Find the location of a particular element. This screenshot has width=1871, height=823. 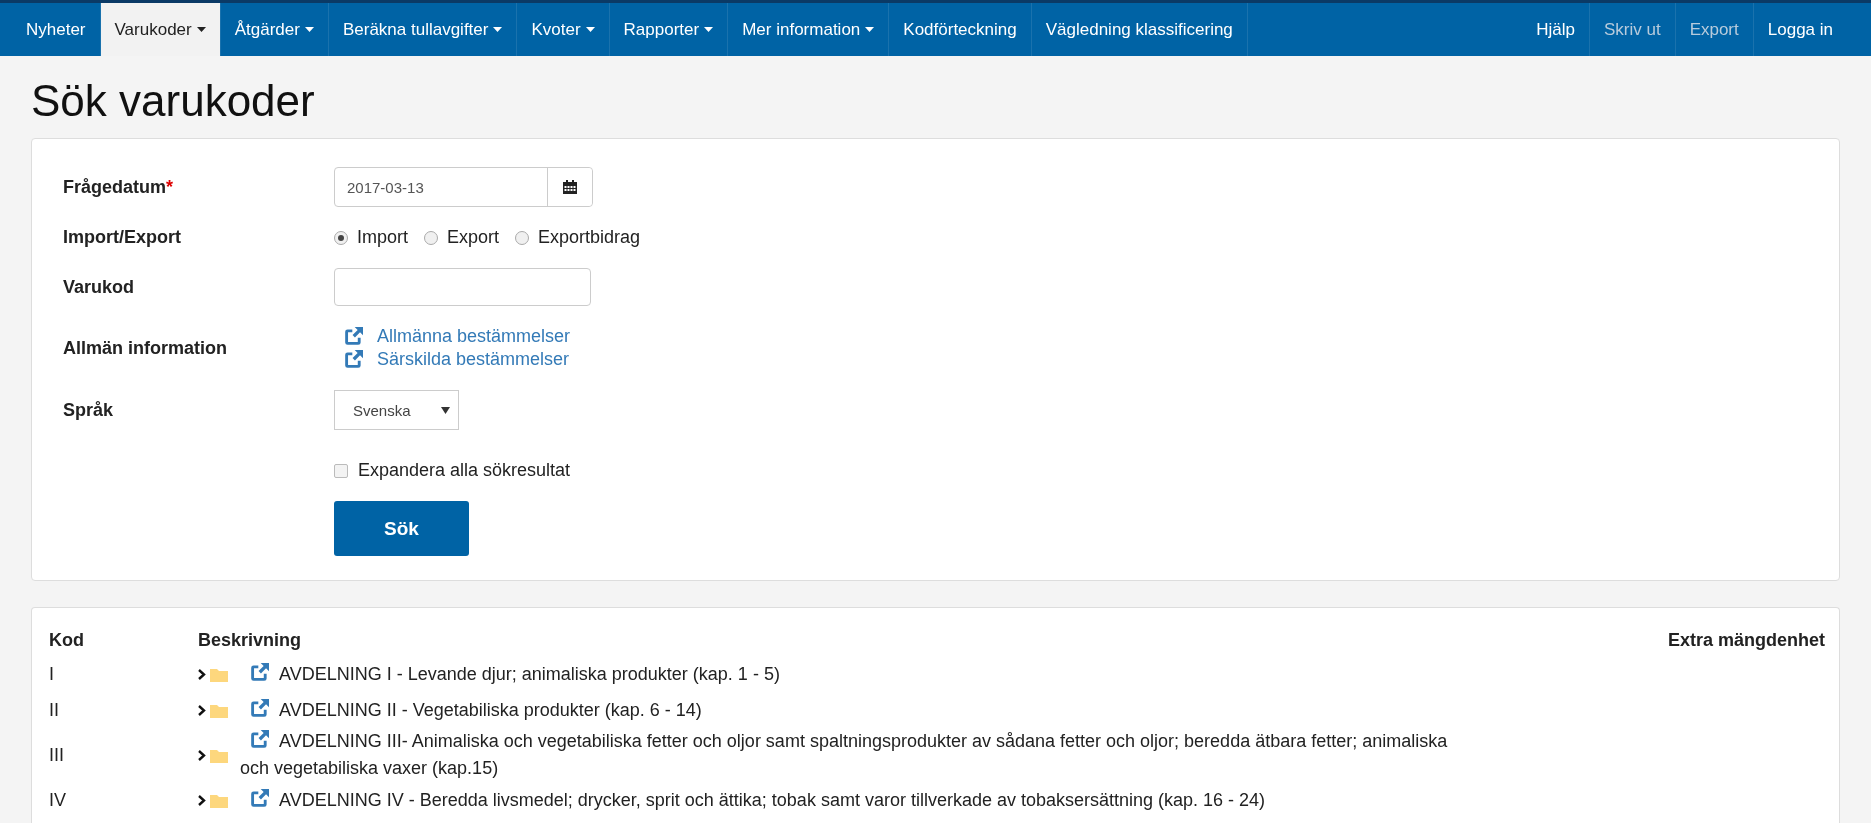

description-text: AVDELNING III- Animaliska och vegetabiliska fetter och oljor samt spaltningsprodukter av sådana fetter och oljor; beredda ätbara fetter; animaliska och vegetabiliska vaxer (kap.15) is located at coordinates (844, 754).